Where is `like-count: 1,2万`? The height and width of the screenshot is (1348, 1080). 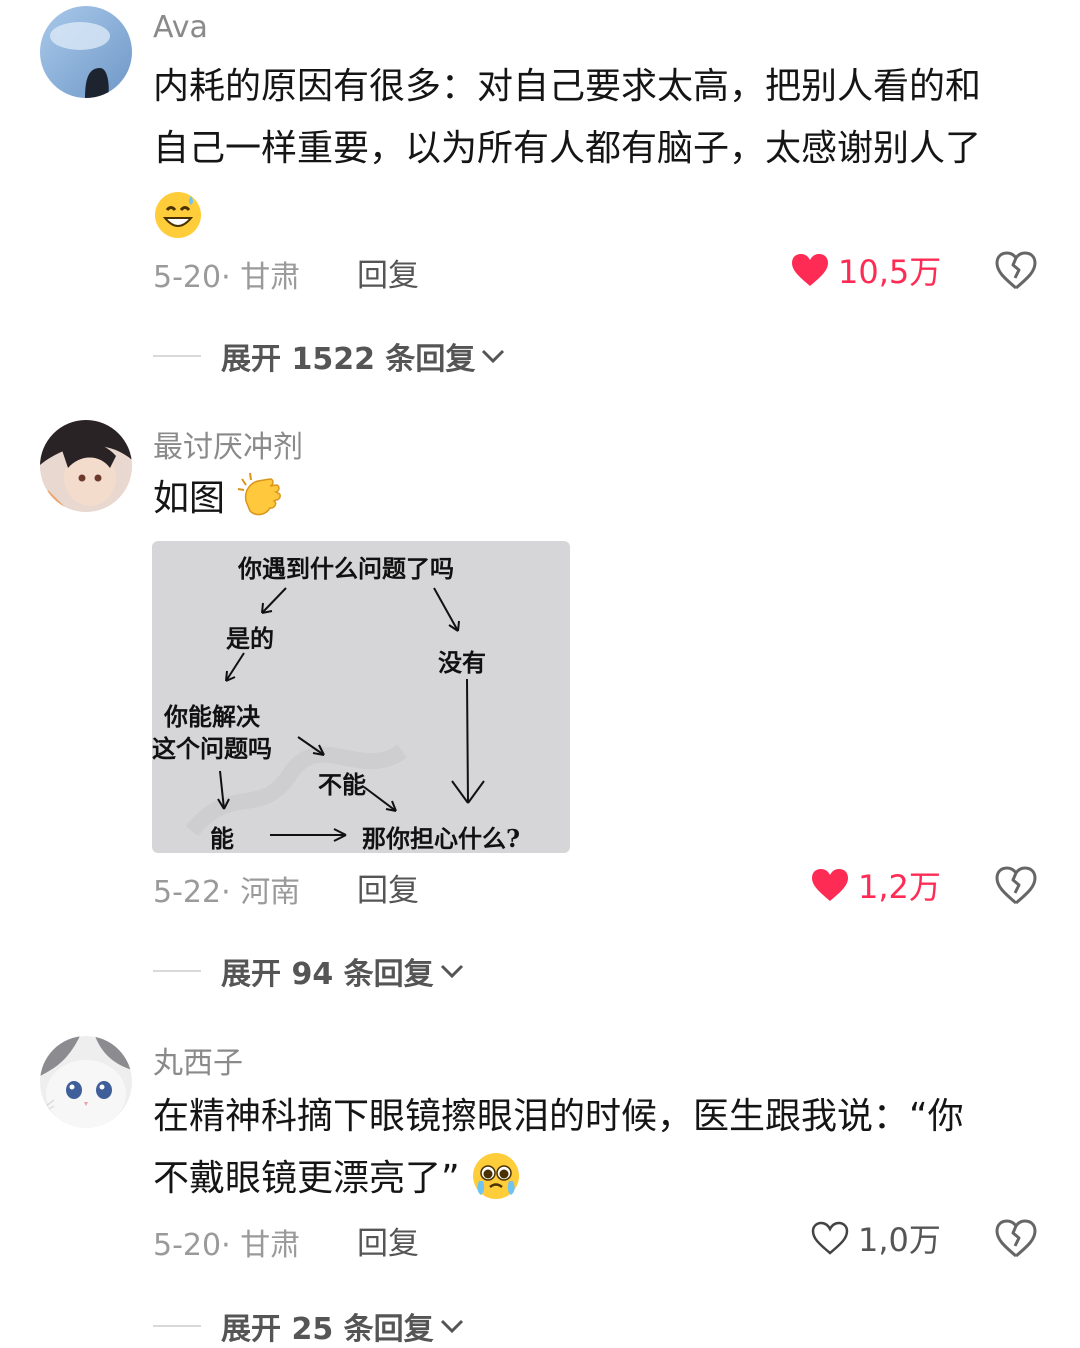 like-count: 1,2万 is located at coordinates (899, 887).